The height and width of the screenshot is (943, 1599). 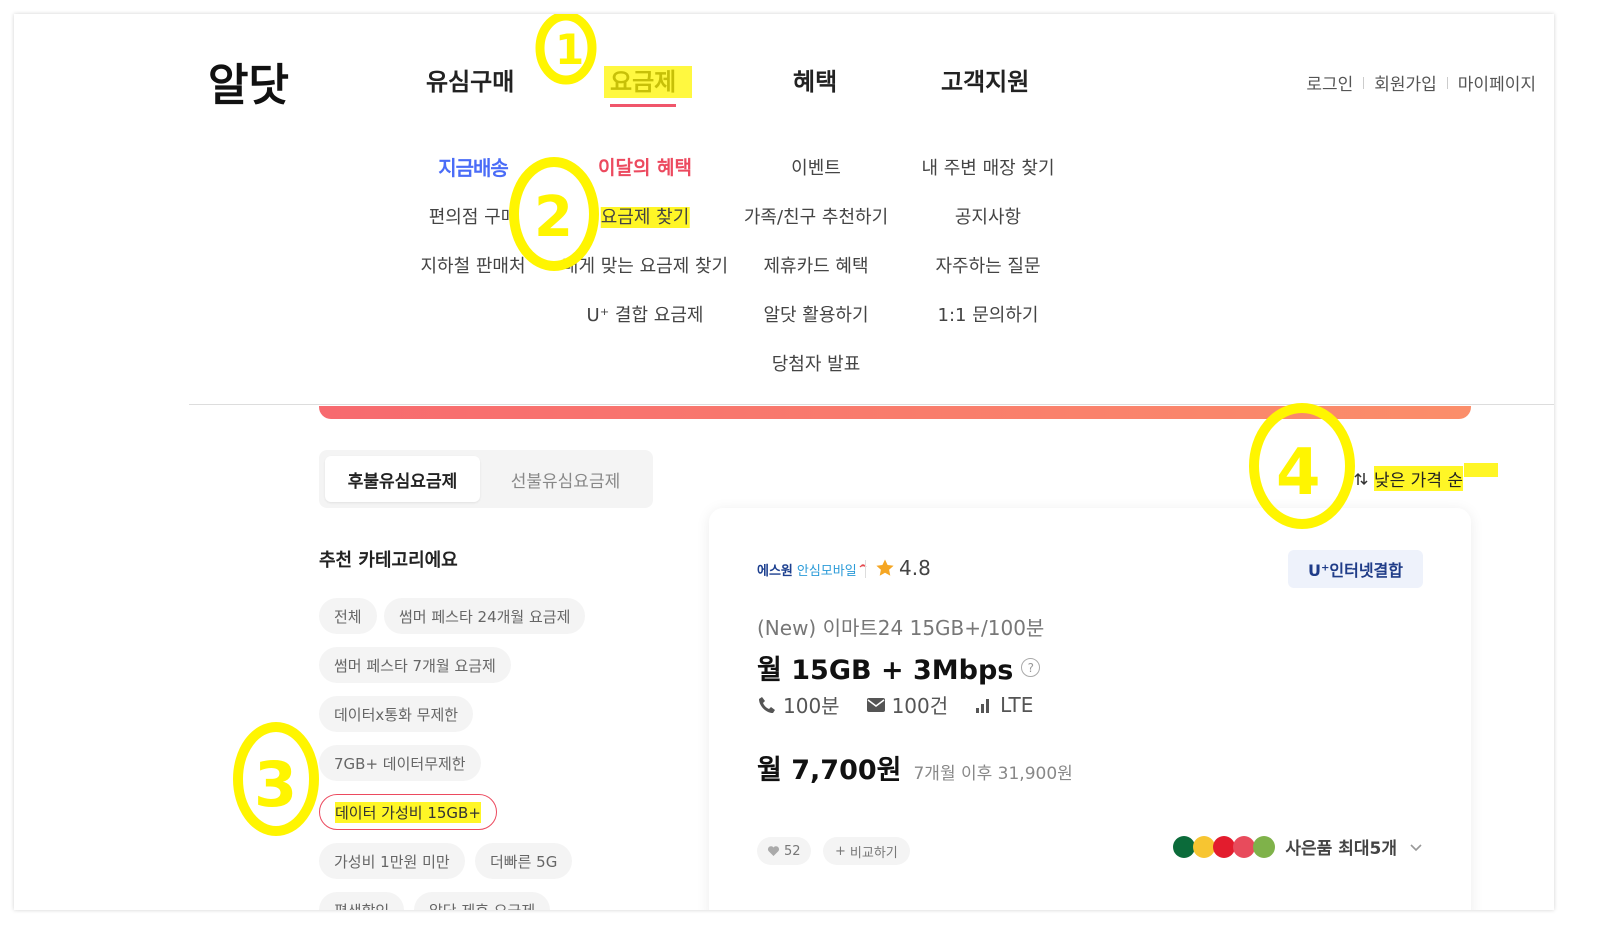 I want to click on category-chip-under10k: 가성비 1만원 미만, so click(x=392, y=861).